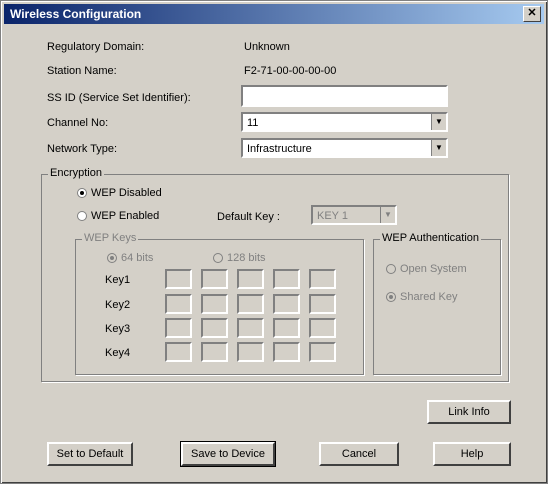  What do you see at coordinates (125, 216) in the screenshot?
I see `wep-enabled-label: WEP Enabled` at bounding box center [125, 216].